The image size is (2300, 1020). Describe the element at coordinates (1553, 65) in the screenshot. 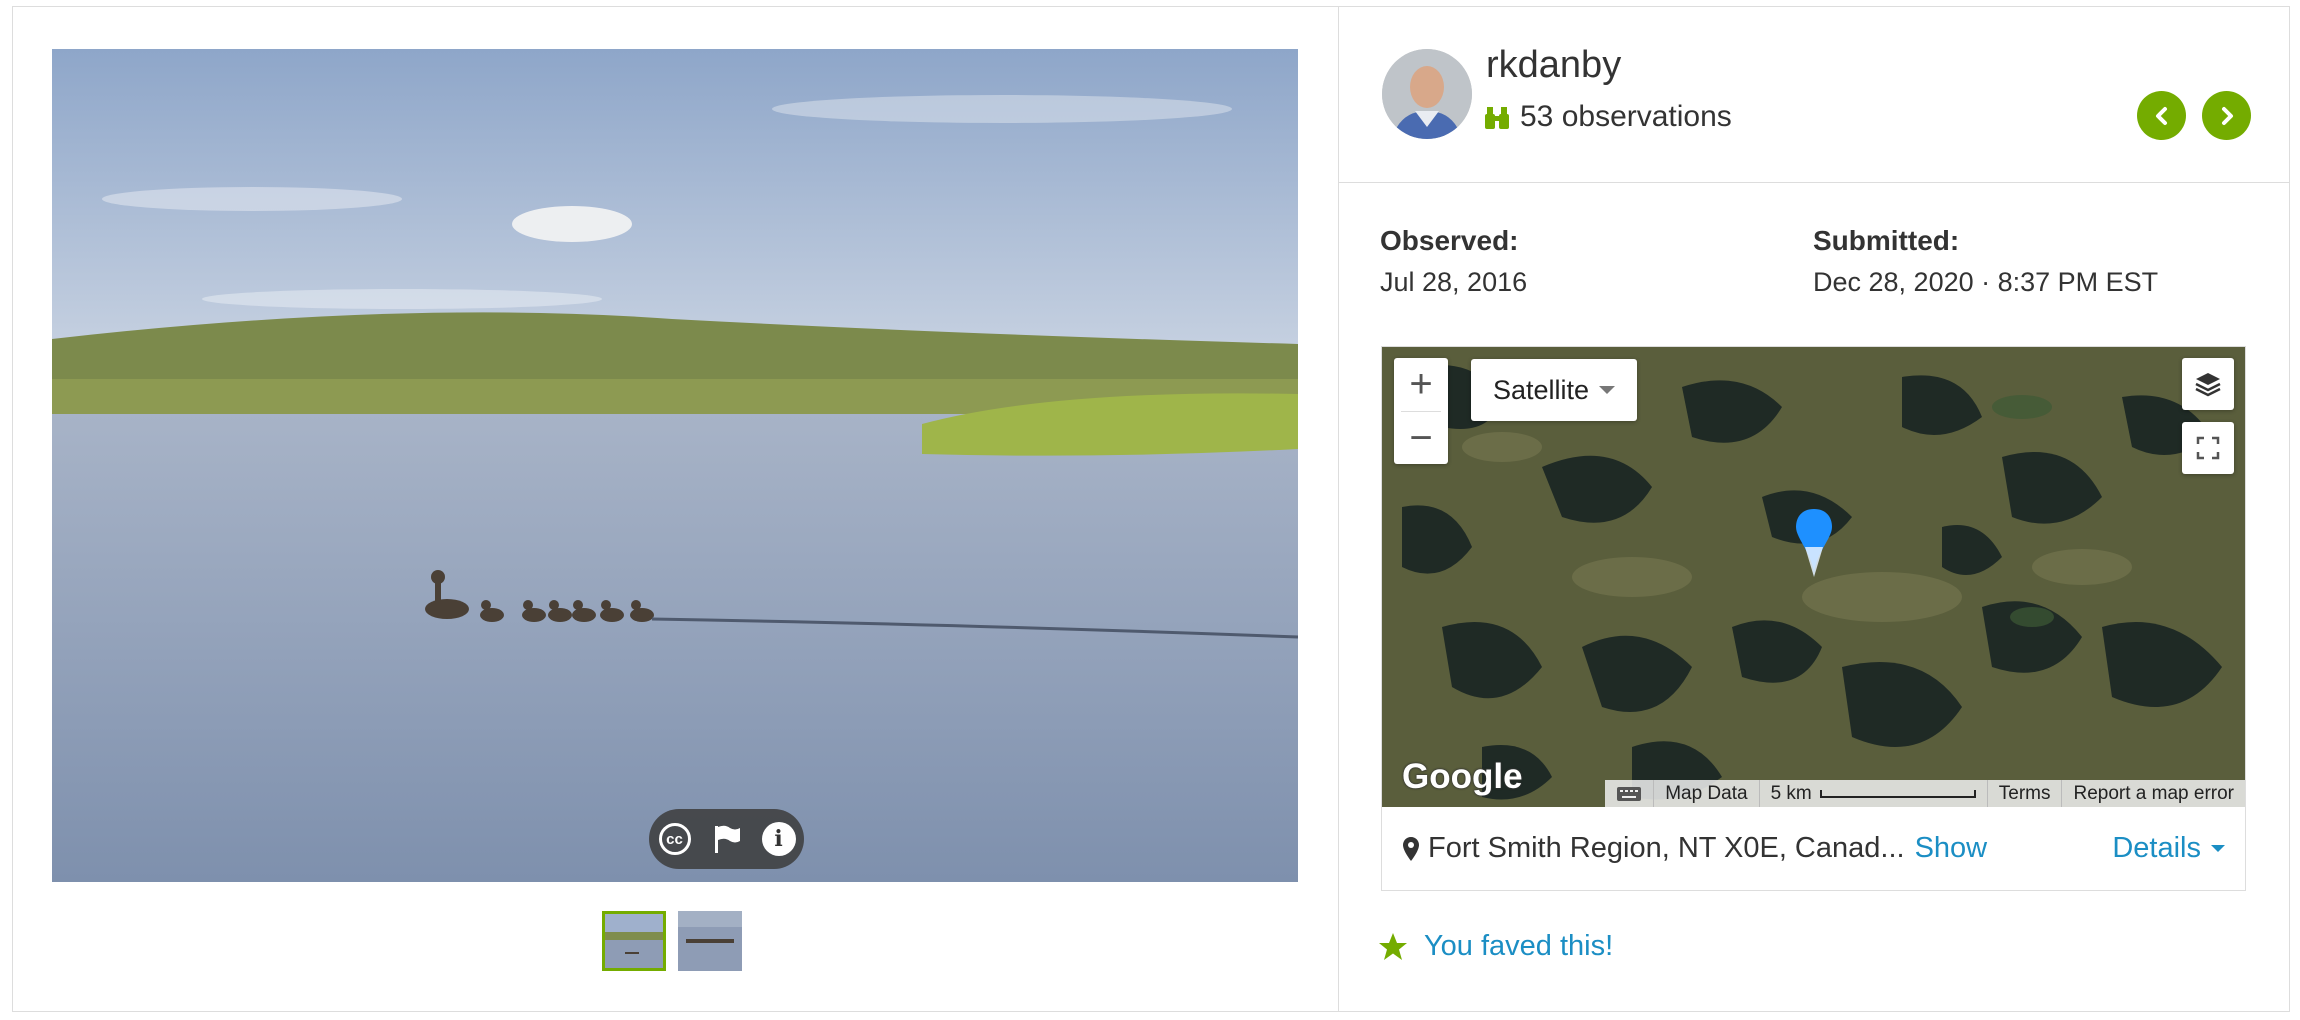

I see `username: rkdanby` at that location.